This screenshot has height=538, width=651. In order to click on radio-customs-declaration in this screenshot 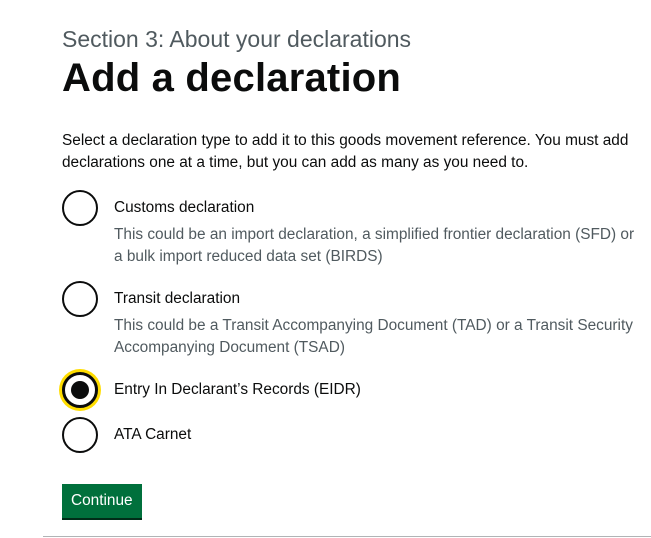, I will do `click(80, 208)`.